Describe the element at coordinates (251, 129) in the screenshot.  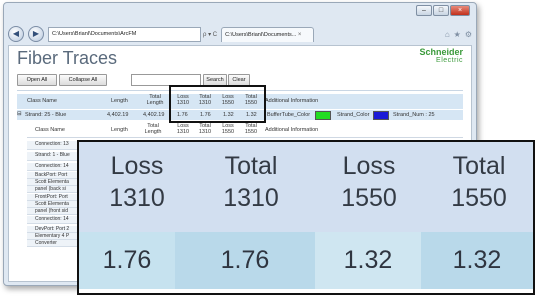
I see `sub-col-total-1550: Total 1550` at that location.